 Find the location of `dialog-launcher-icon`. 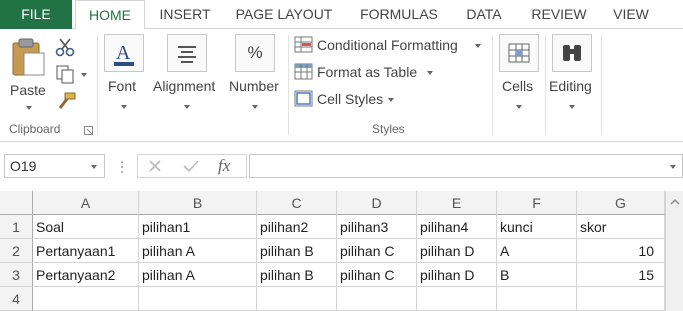

dialog-launcher-icon is located at coordinates (88, 130).